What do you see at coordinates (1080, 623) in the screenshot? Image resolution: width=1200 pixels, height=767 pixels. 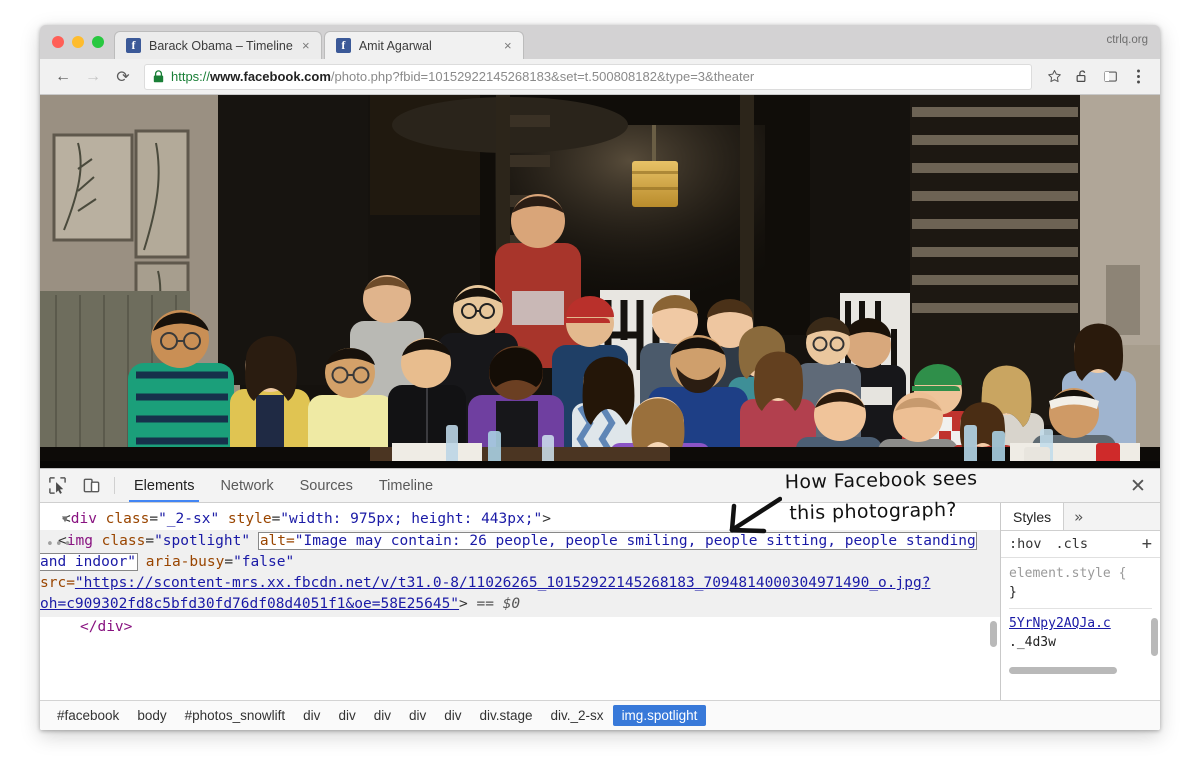 I see `stylesheet-source-link: 5YrNpy2AQJa.c` at bounding box center [1080, 623].